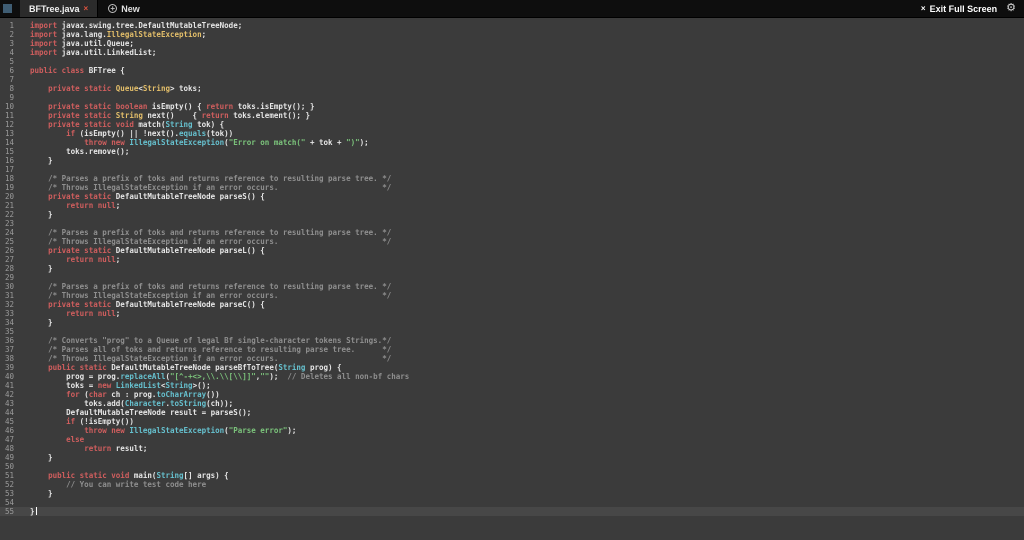  Describe the element at coordinates (9, 205) in the screenshot. I see `line-number: 21` at that location.